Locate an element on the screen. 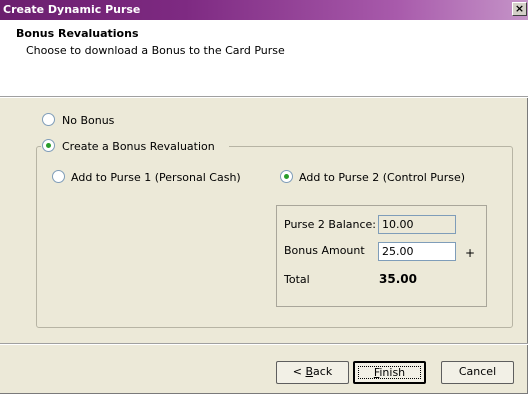 This screenshot has width=528, height=394. back-mnemonic: B is located at coordinates (309, 371).